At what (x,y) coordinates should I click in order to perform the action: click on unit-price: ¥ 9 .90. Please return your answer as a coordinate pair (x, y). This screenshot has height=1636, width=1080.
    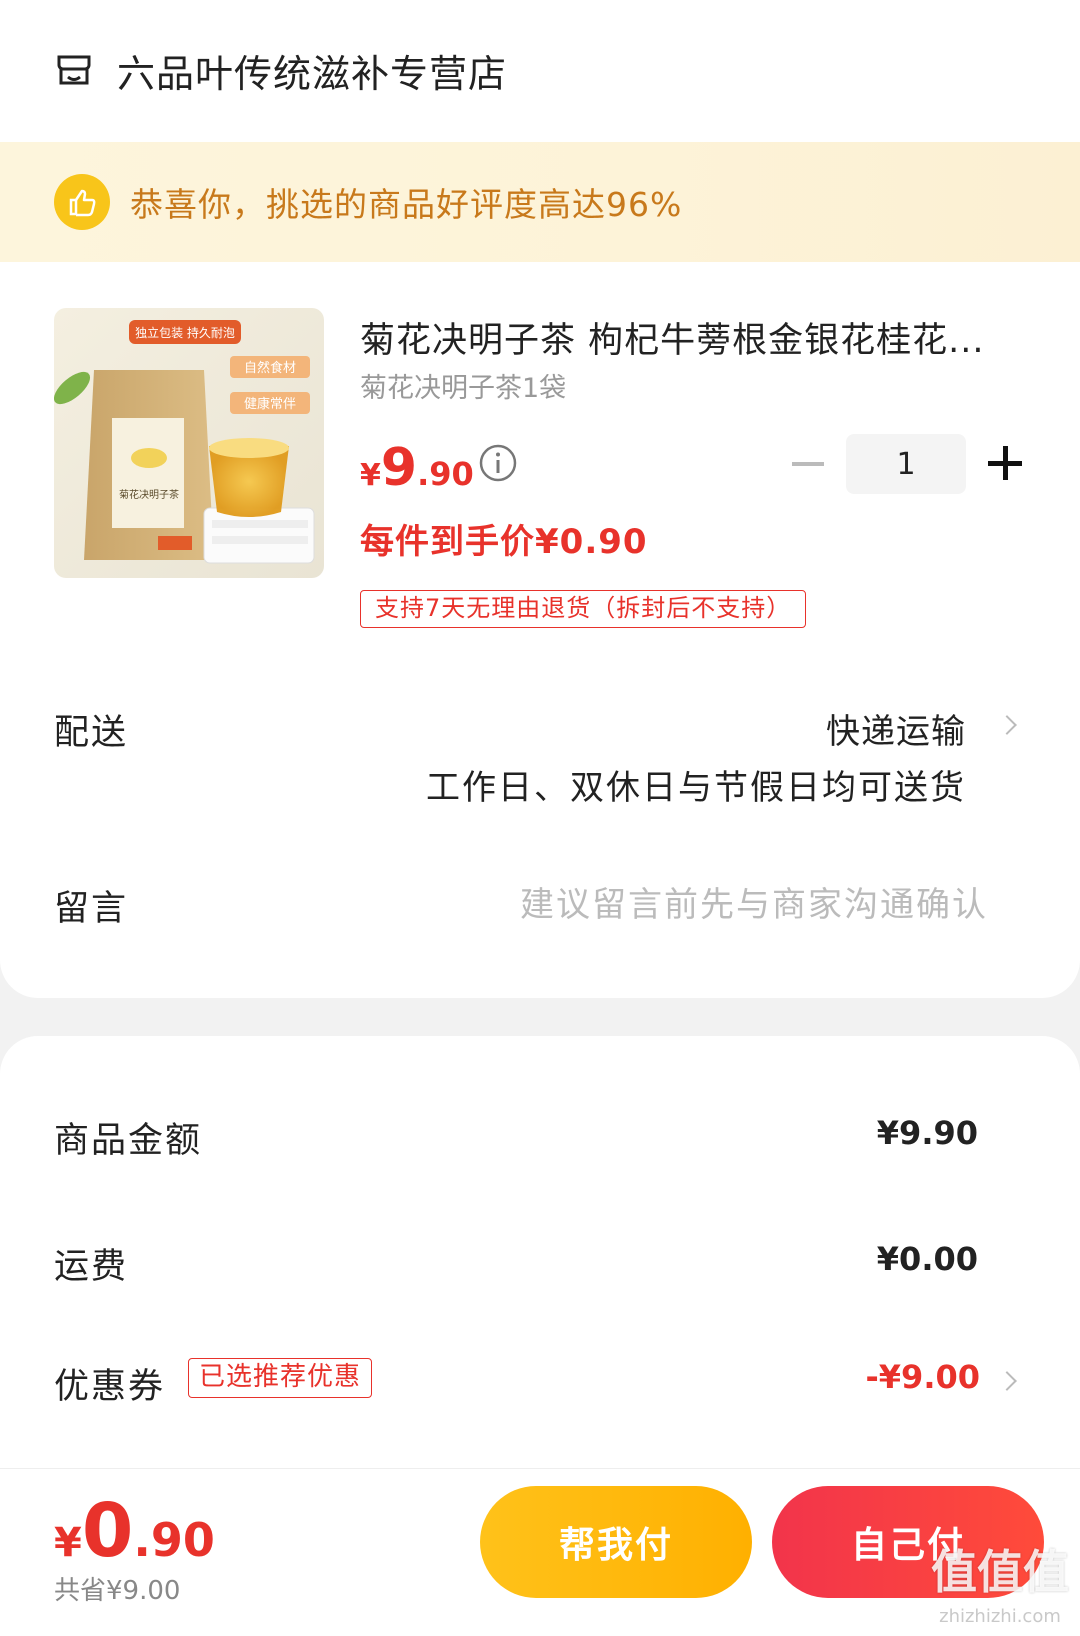
    Looking at the image, I should click on (417, 468).